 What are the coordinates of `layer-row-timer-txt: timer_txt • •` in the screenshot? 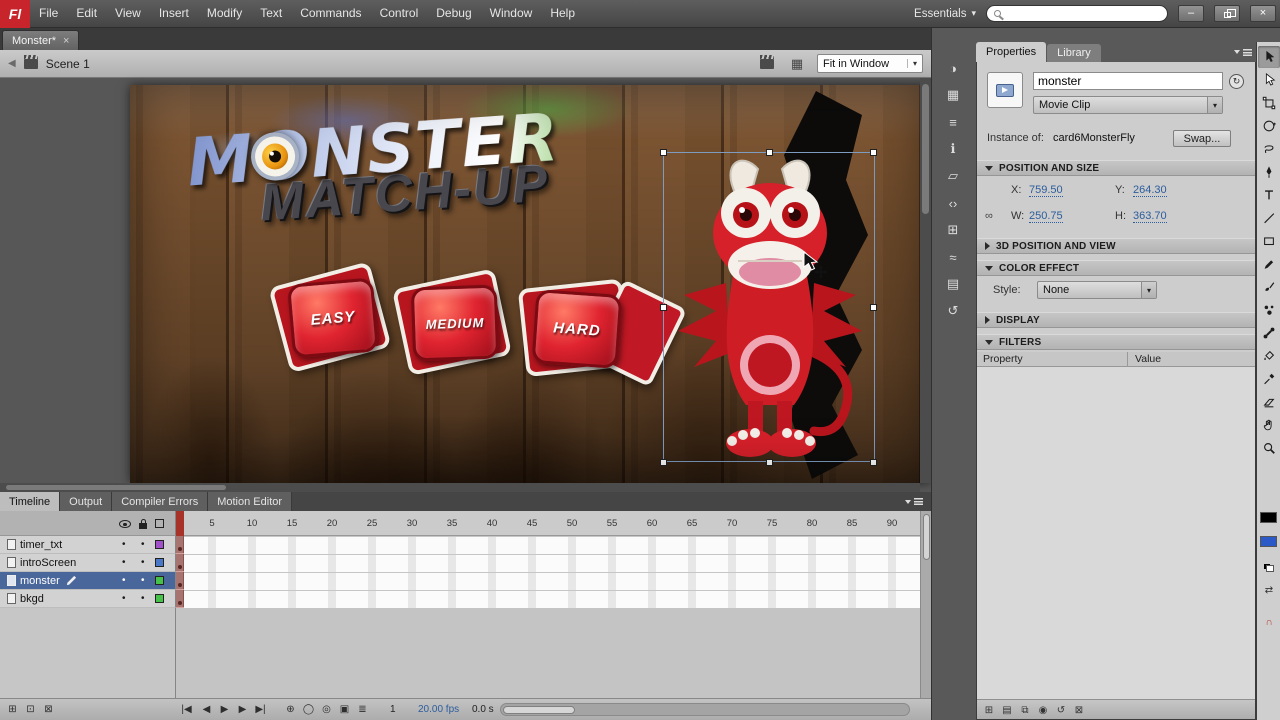 It's located at (88, 545).